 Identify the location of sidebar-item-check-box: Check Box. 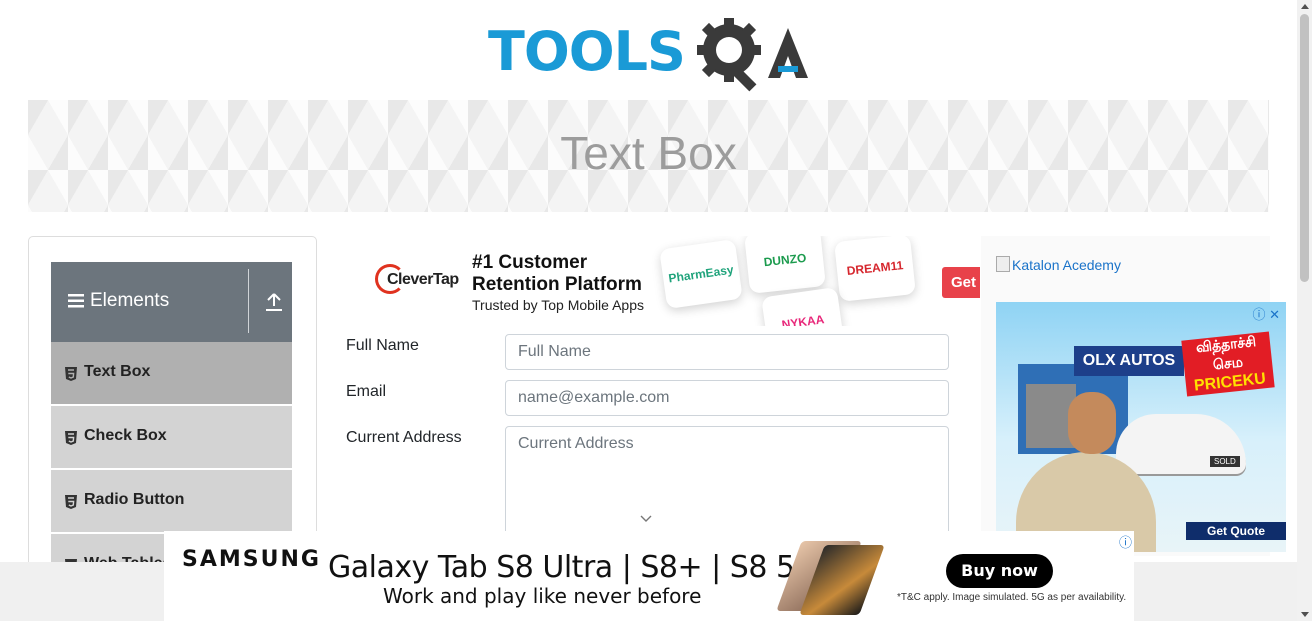
(171, 438).